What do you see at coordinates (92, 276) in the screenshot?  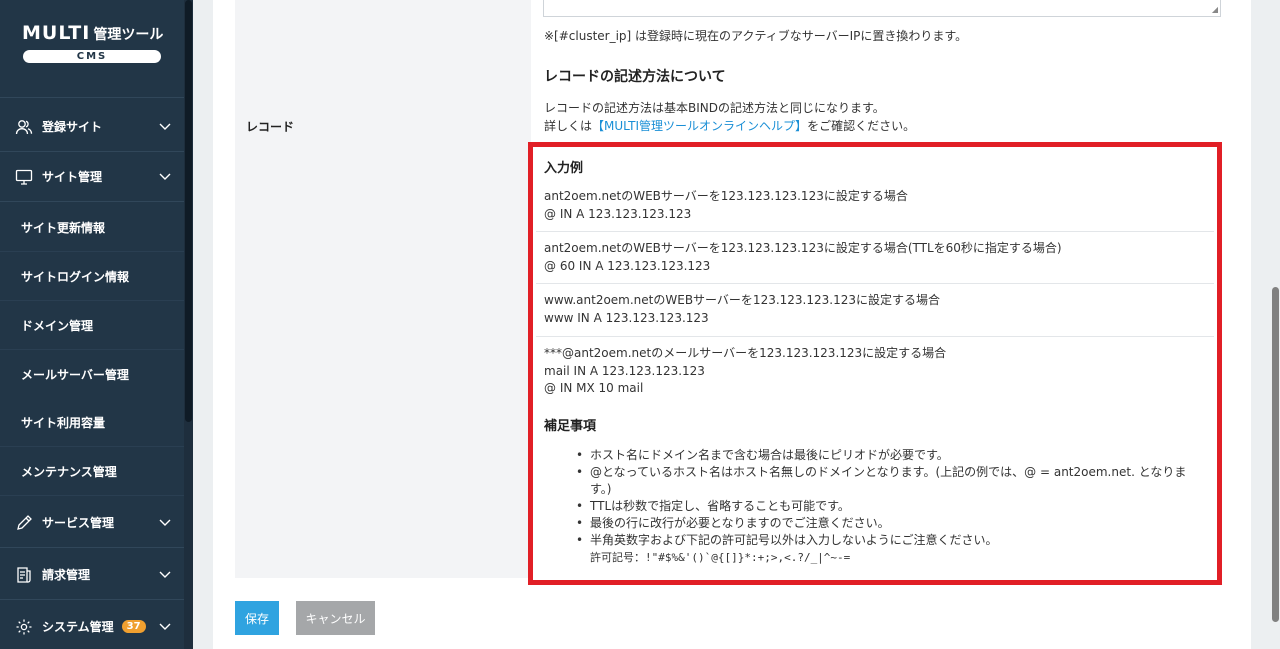 I see `sidebar-item-site-login: サイトログイン情報` at bounding box center [92, 276].